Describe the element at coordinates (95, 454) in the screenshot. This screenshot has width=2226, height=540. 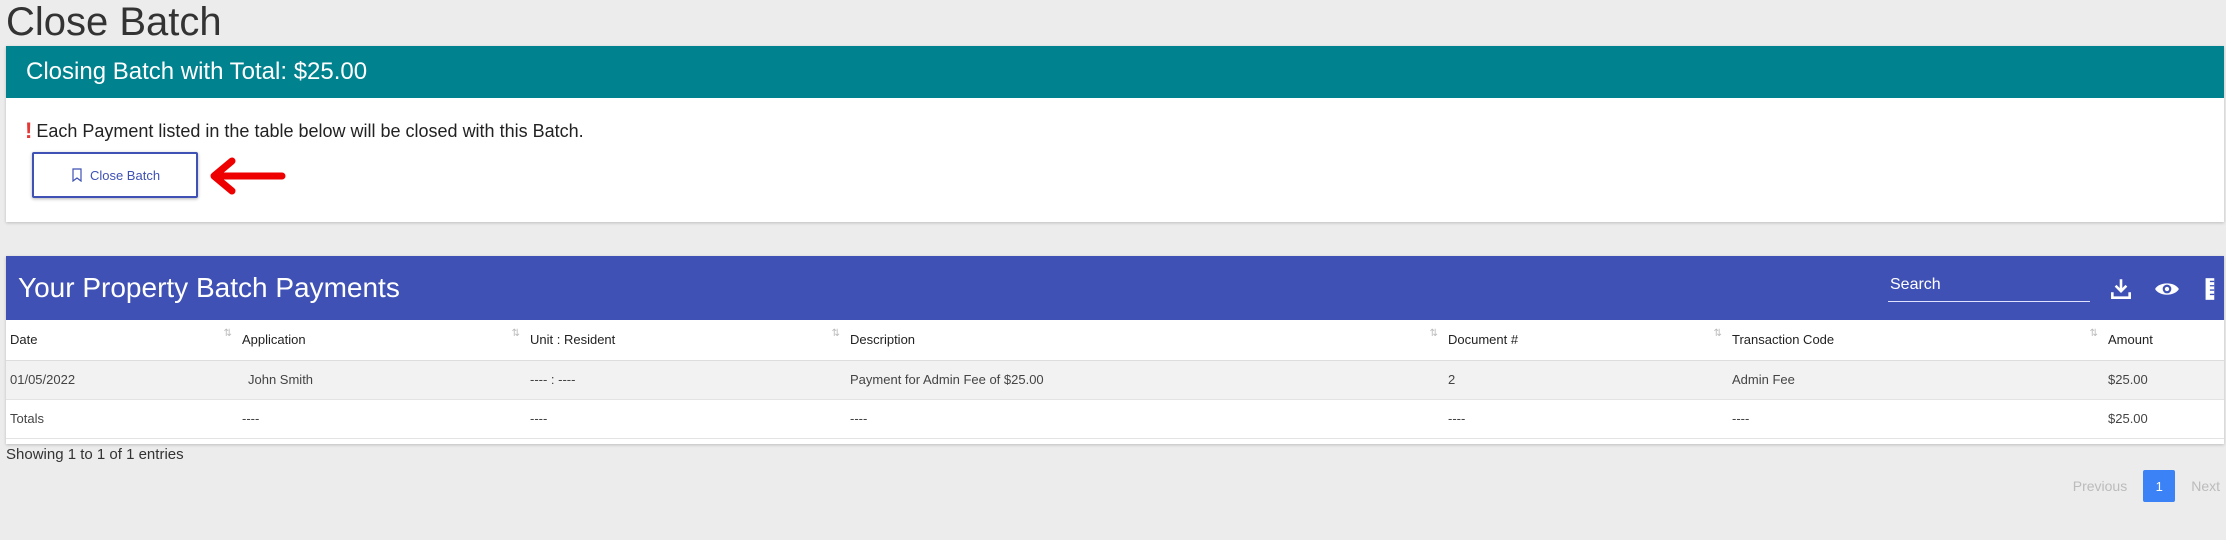
I see `table-info: Showing 1 to 1 of 1 entries` at that location.